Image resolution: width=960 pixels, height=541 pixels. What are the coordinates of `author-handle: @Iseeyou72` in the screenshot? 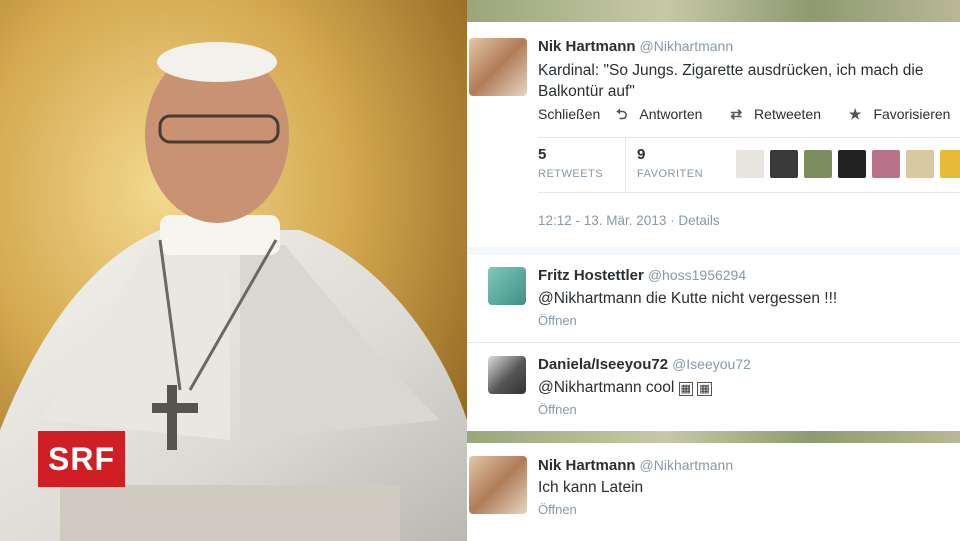 It's located at (711, 364).